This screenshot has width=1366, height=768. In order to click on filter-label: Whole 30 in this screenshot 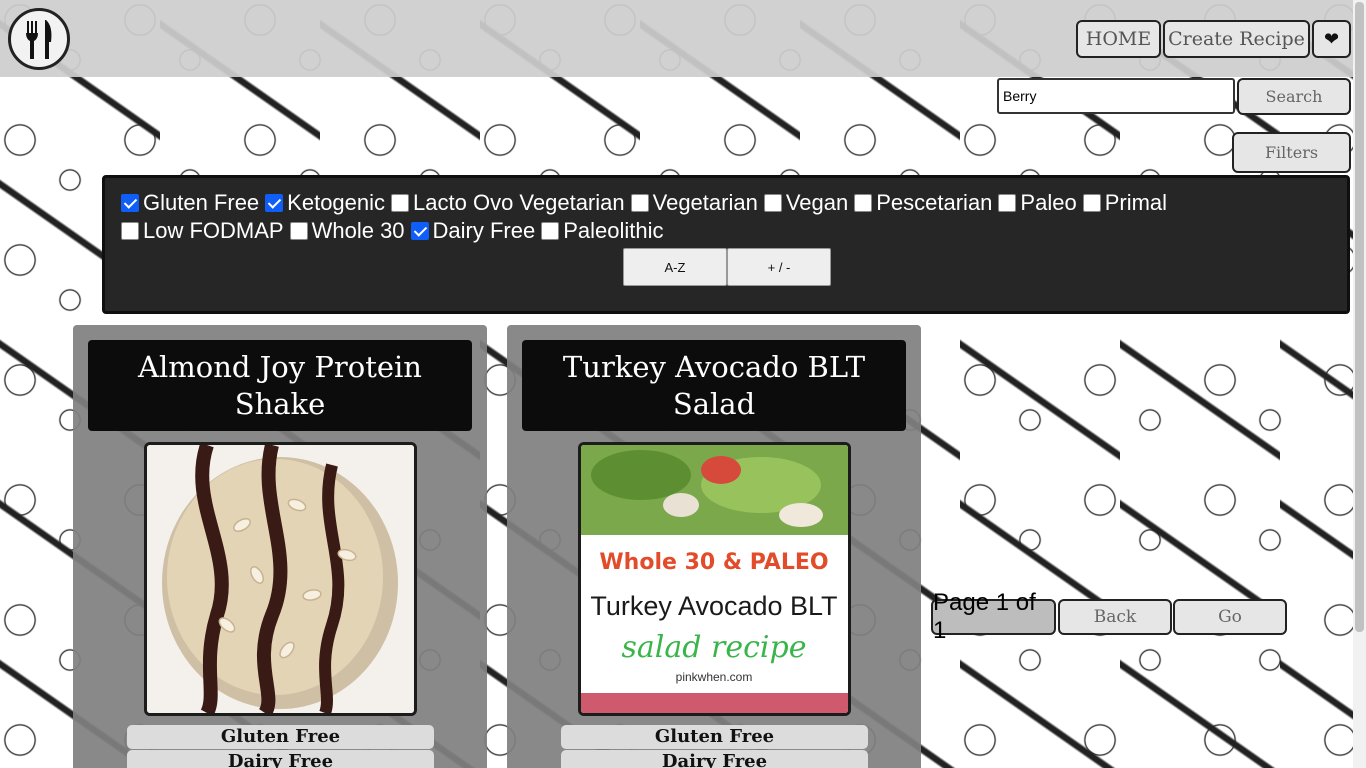, I will do `click(358, 230)`.